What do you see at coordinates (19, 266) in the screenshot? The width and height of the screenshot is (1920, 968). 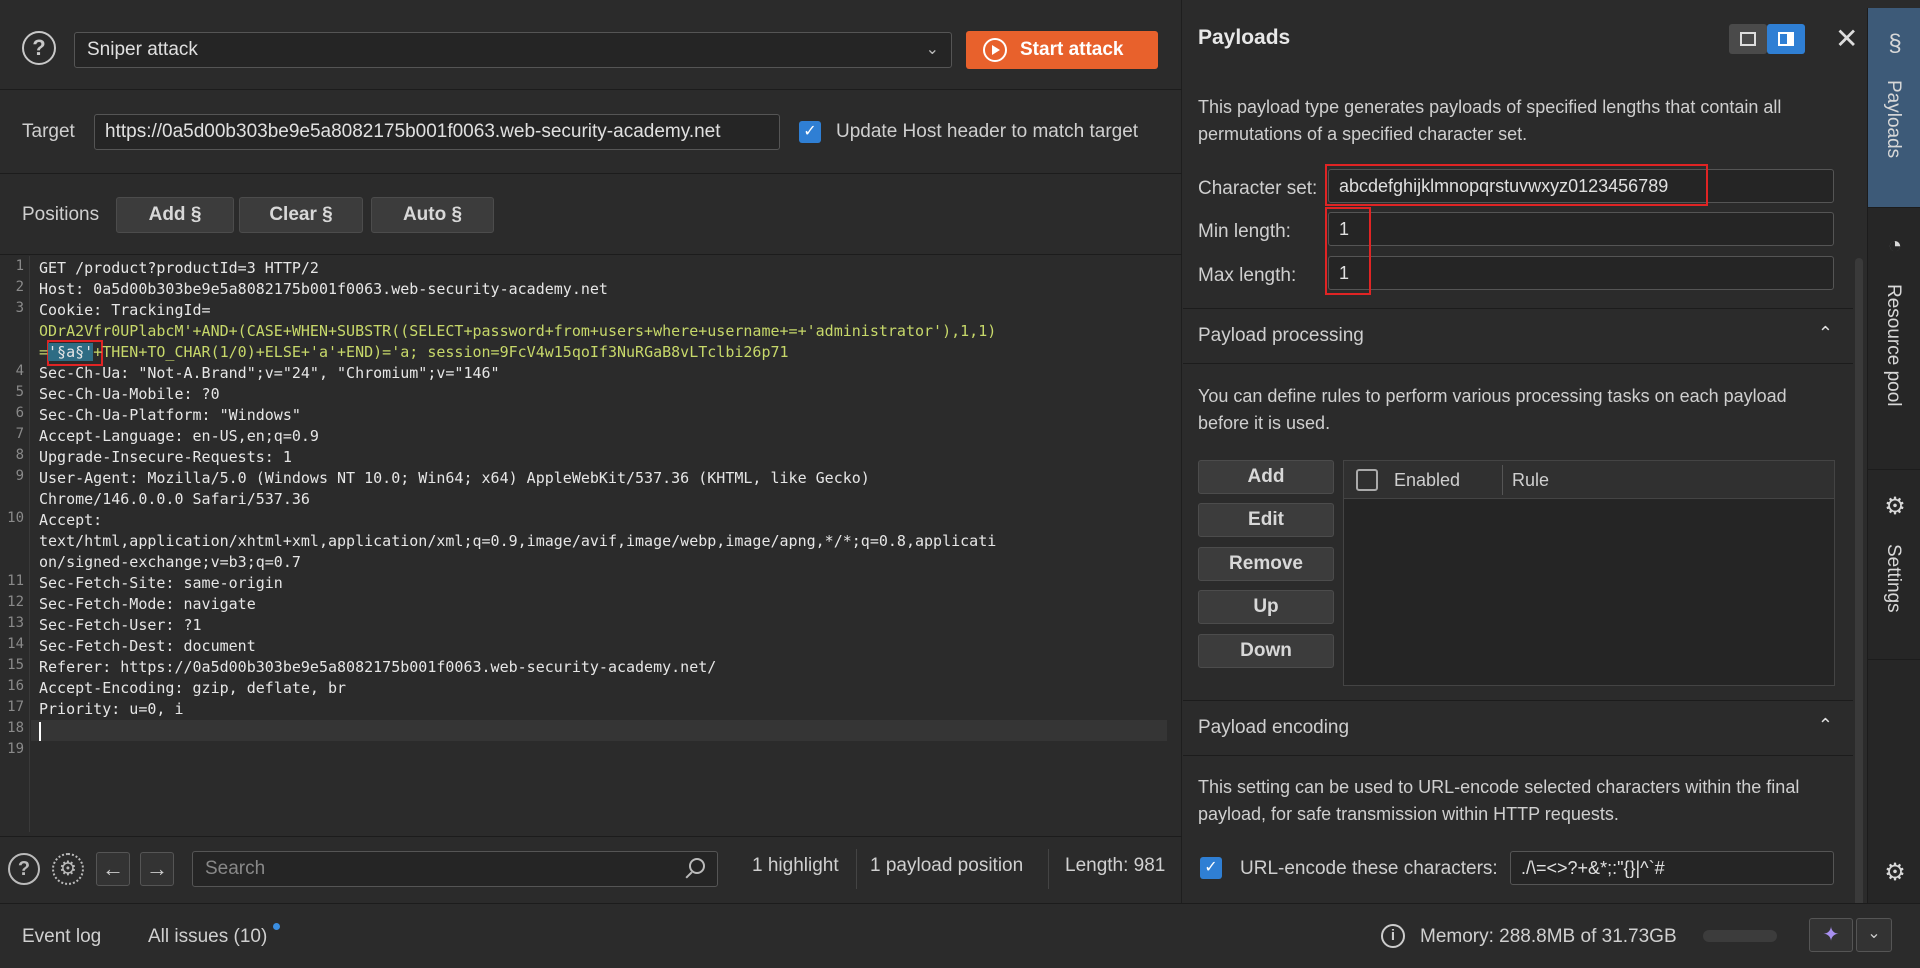 I see `line-number: 1` at bounding box center [19, 266].